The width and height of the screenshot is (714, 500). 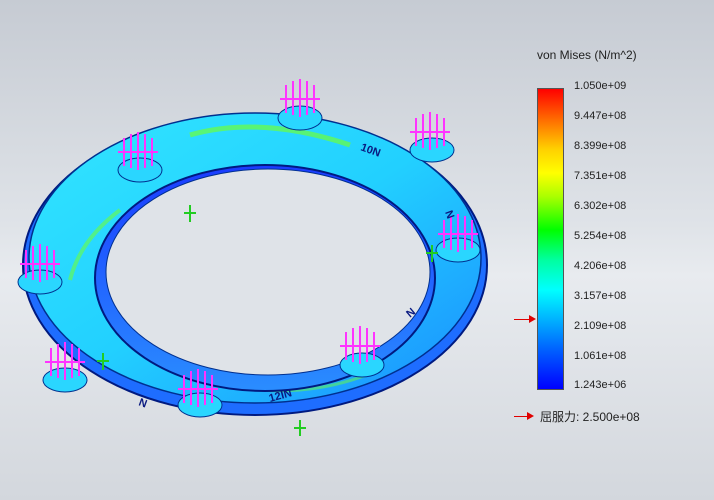 What do you see at coordinates (600, 206) in the screenshot?
I see `colorbar-tick: 6.302e+08` at bounding box center [600, 206].